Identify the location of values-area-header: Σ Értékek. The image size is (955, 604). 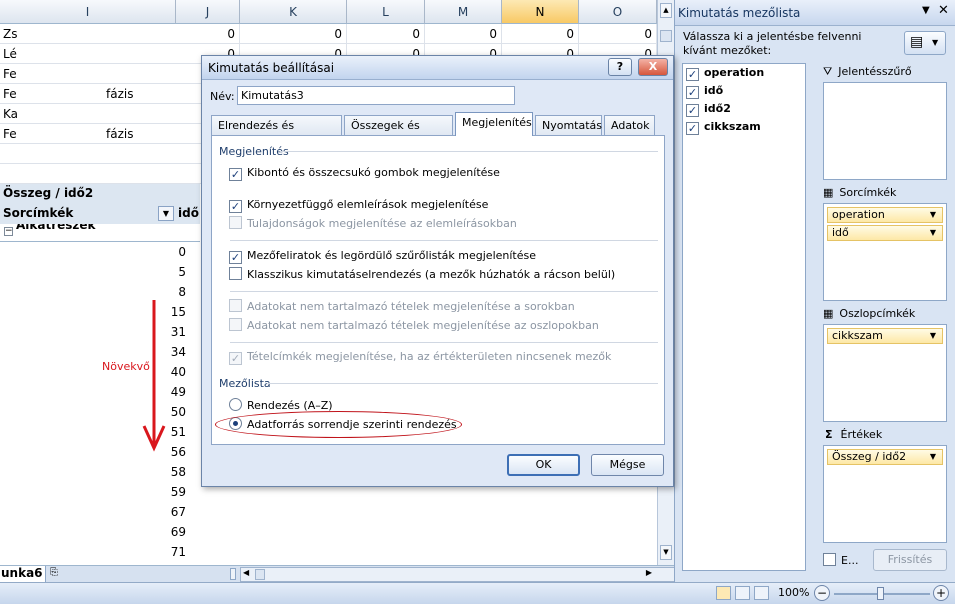
(853, 434).